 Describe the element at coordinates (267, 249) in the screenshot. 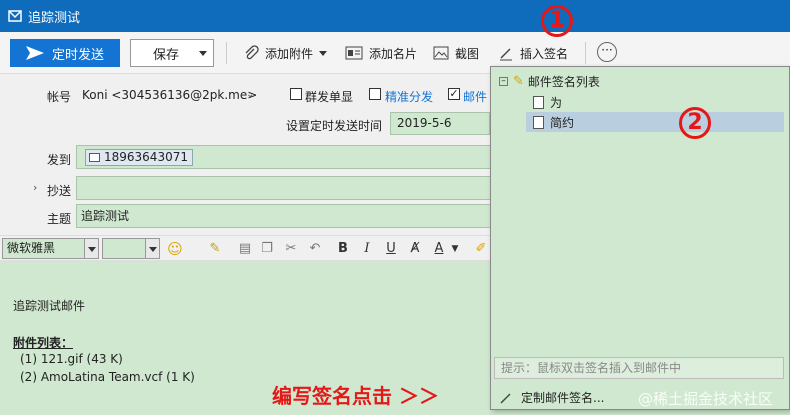

I see `copy-icon: ❐` at that location.